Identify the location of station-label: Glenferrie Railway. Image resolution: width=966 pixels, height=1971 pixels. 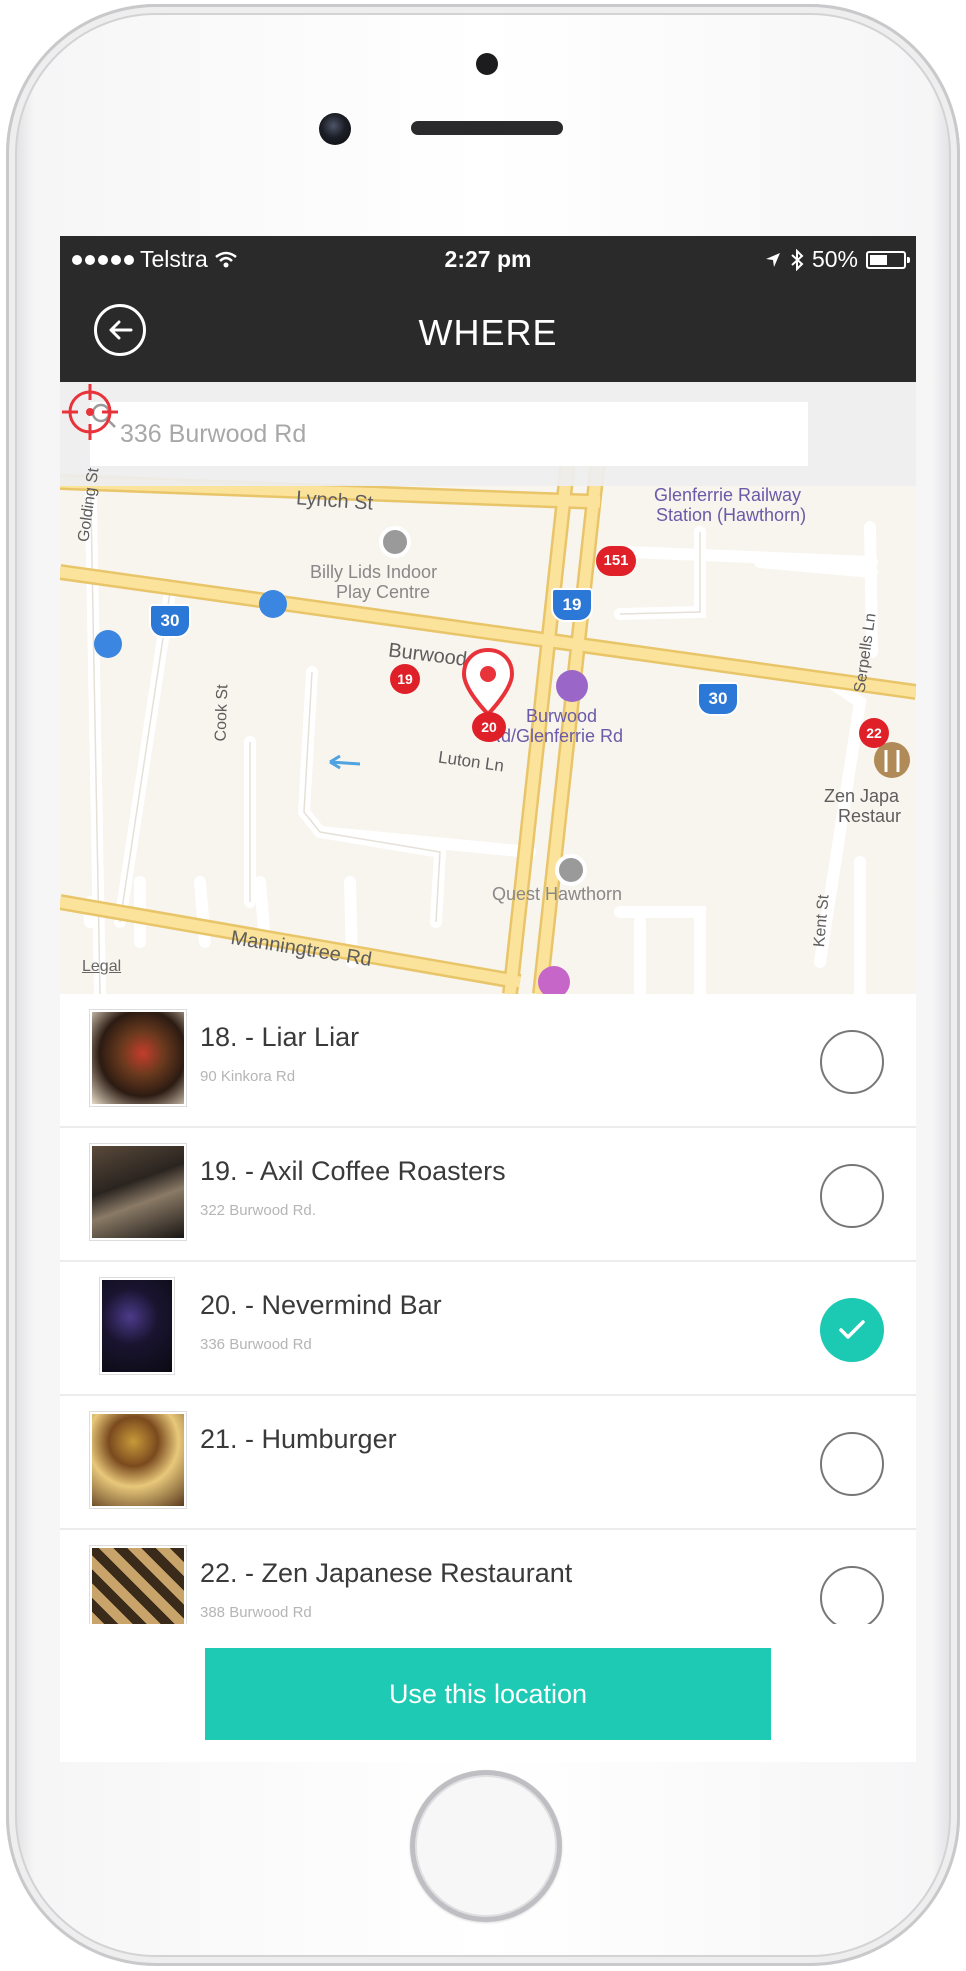
(728, 495).